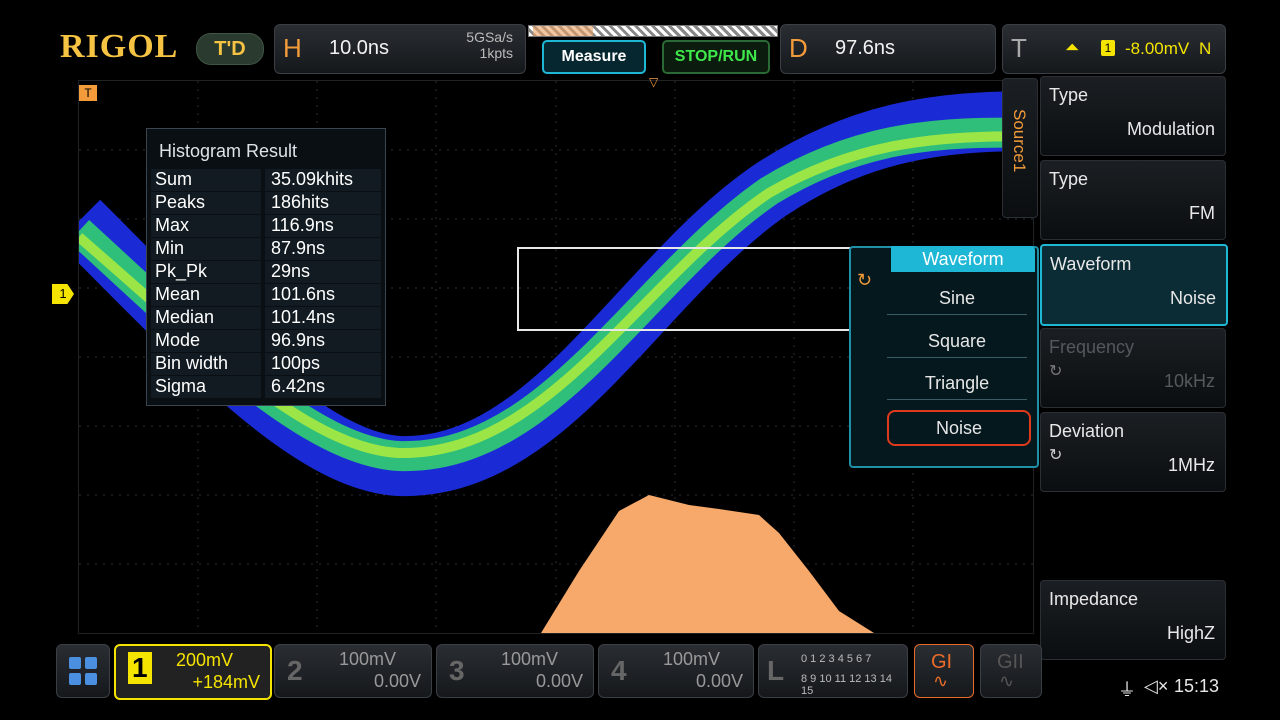  What do you see at coordinates (716, 57) in the screenshot?
I see `stop-run-button: STOP/RUN` at bounding box center [716, 57].